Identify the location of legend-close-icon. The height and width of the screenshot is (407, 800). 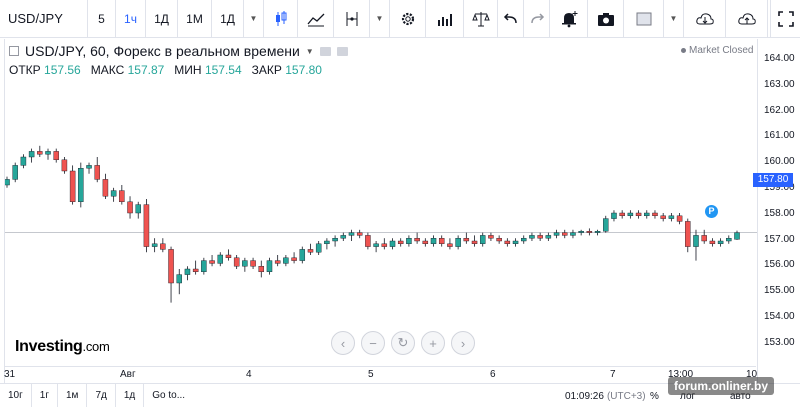
(342, 51).